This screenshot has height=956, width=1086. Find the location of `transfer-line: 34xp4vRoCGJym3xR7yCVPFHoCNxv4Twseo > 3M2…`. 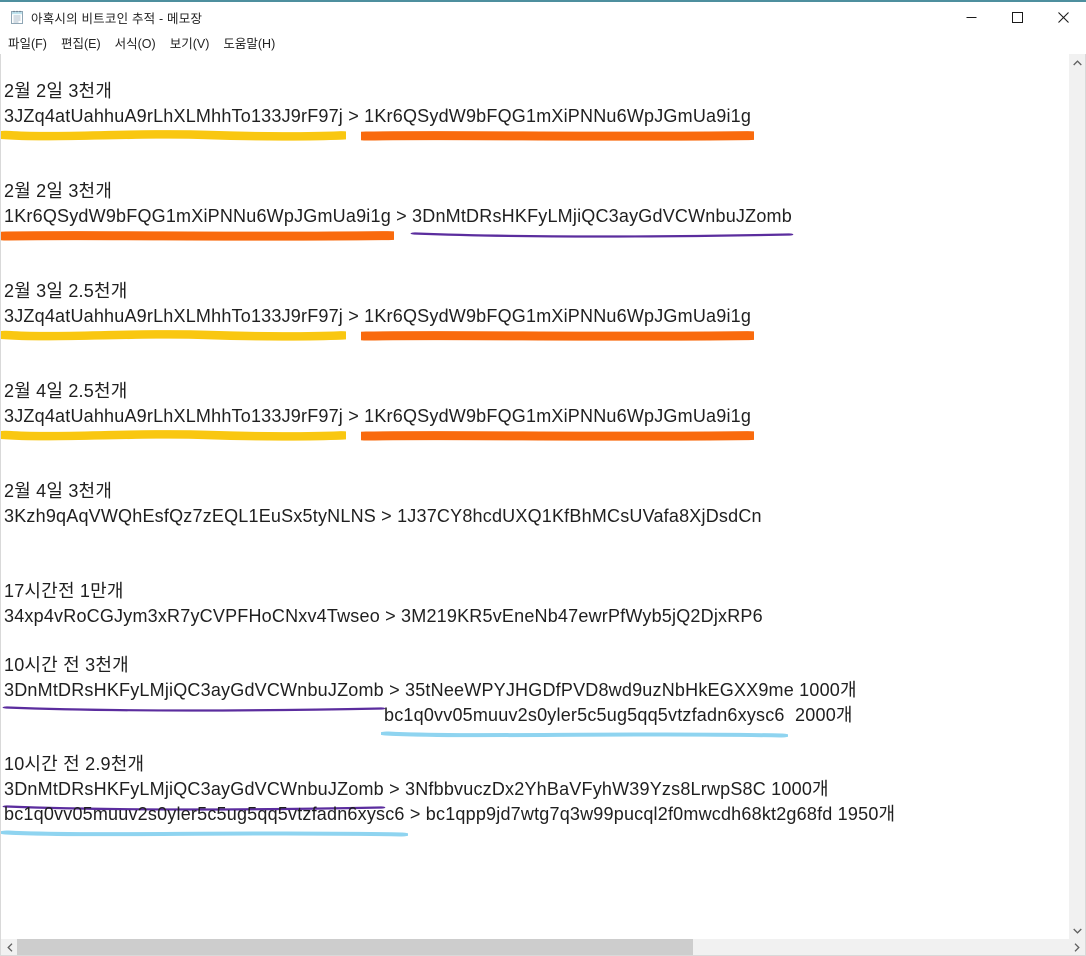

transfer-line: 34xp4vRoCGJym3xR7yCVPFHoCNxv4Twseo > 3M2… is located at coordinates (536, 616).